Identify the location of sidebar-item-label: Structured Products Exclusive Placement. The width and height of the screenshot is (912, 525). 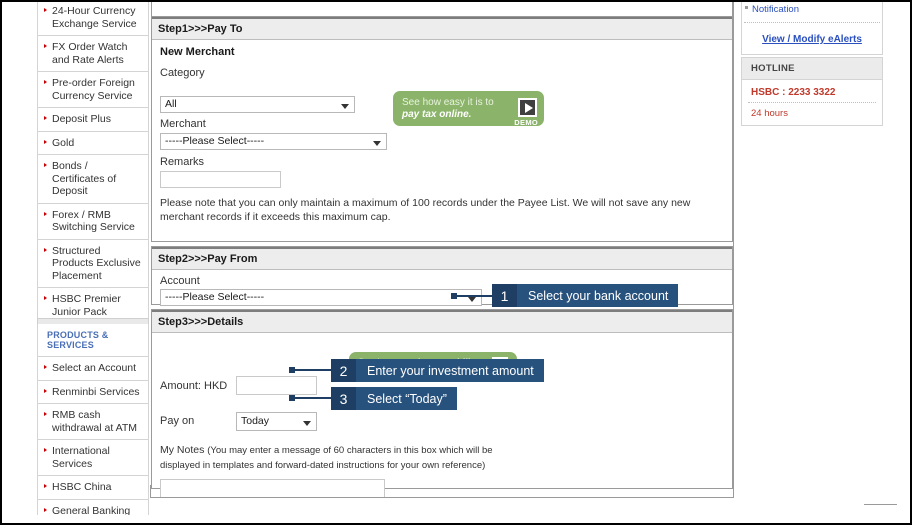
(96, 263).